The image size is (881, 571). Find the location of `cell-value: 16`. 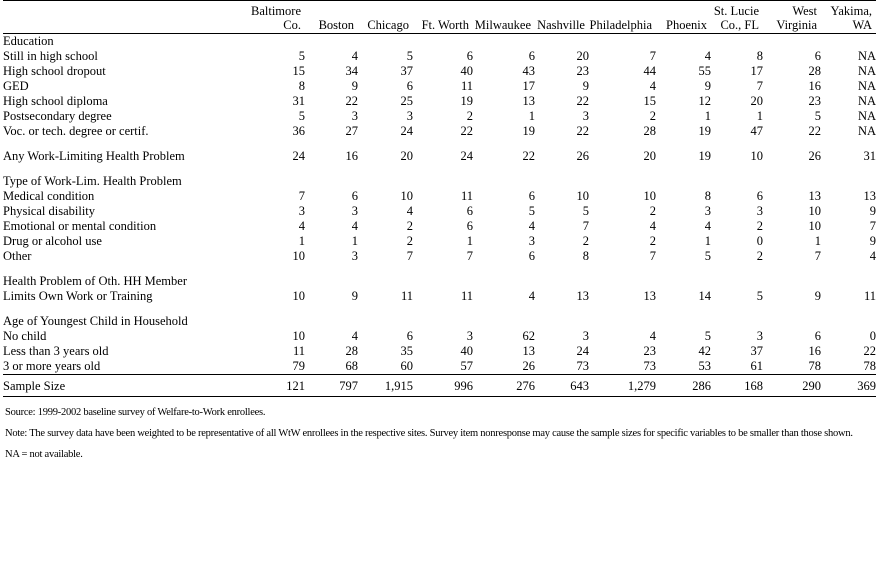

cell-value: 16 is located at coordinates (815, 86).